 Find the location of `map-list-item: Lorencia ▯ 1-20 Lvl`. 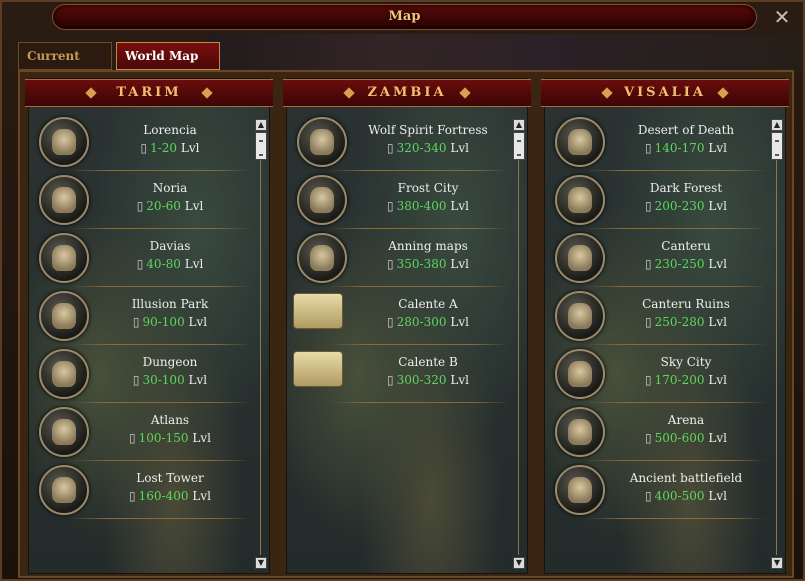

map-list-item: Lorencia ▯ 1-20 Lvl is located at coordinates (140, 146).